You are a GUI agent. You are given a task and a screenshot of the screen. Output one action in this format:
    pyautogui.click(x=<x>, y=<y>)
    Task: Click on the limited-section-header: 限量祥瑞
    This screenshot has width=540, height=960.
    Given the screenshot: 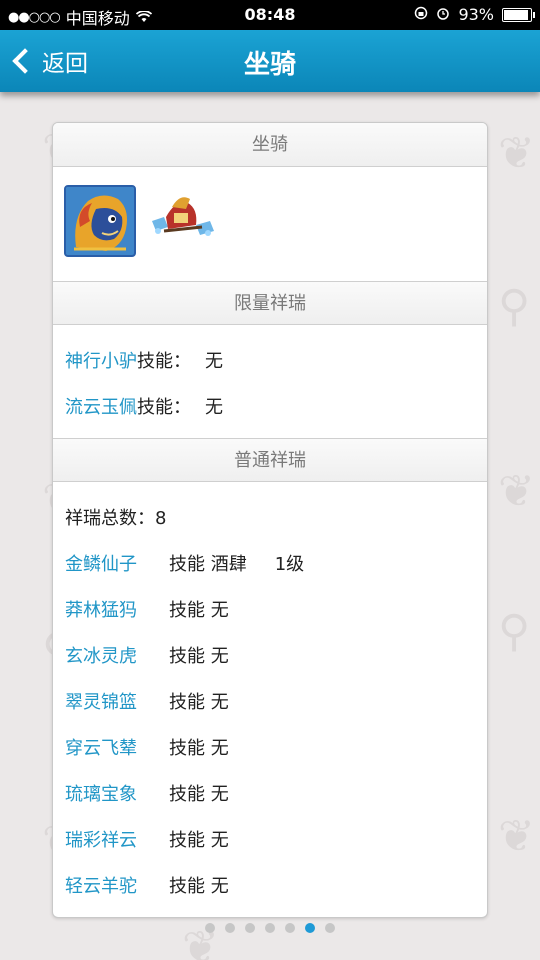 What is the action you would take?
    pyautogui.click(x=270, y=303)
    